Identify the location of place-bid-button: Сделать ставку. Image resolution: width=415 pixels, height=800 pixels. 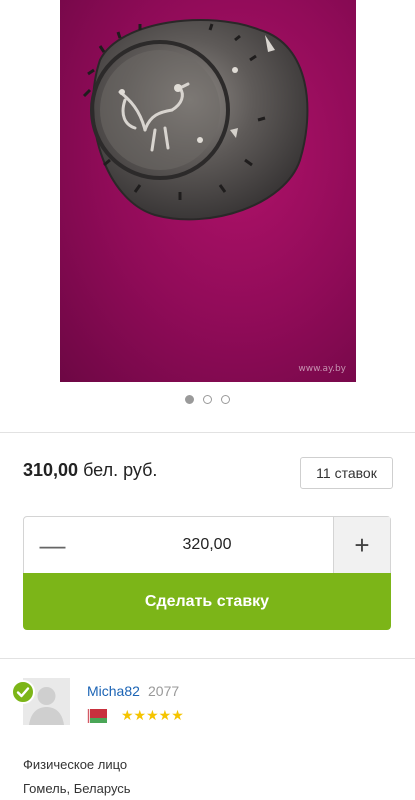
(207, 601).